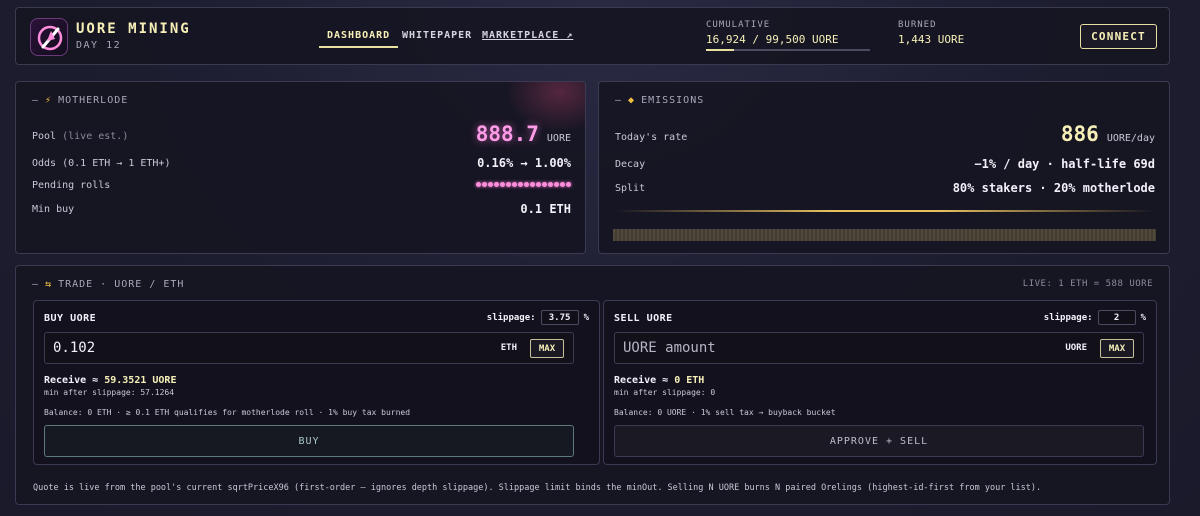 The width and height of the screenshot is (1200, 516). I want to click on odds-value: 0.16% → 1.00%, so click(524, 163).